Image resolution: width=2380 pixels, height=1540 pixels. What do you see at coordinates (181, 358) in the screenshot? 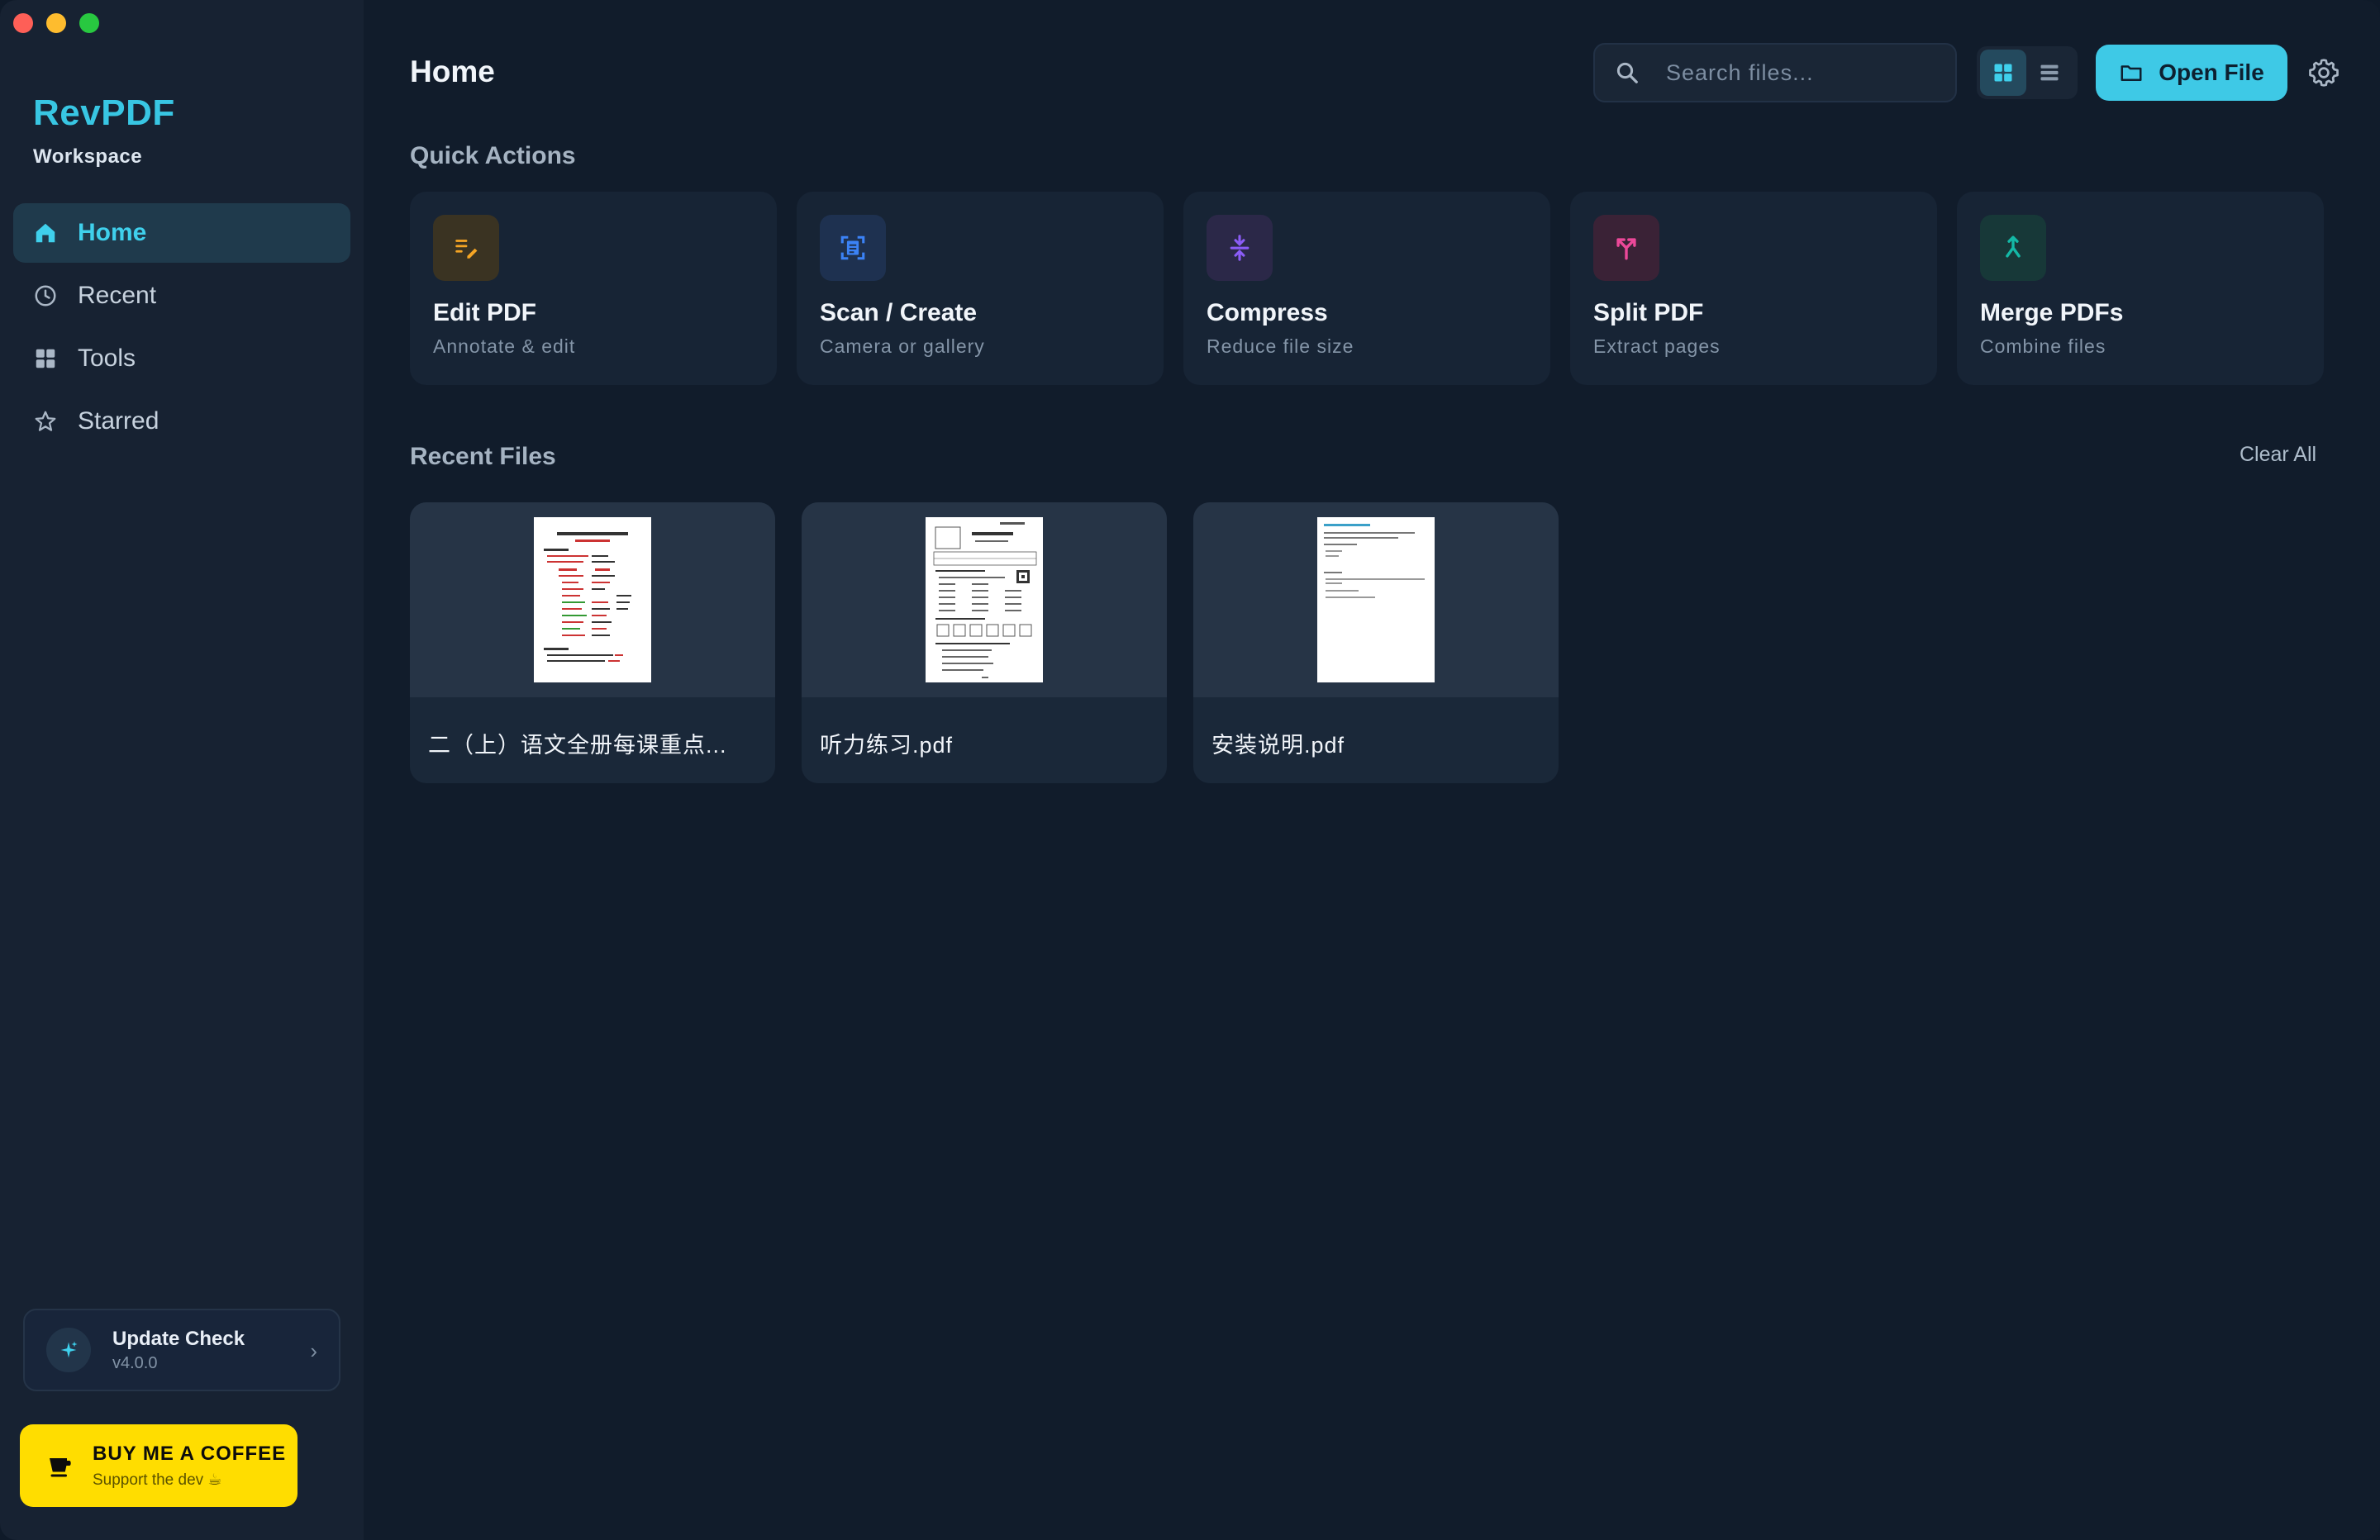
I see `sidebar-item-tools: Tools` at bounding box center [181, 358].